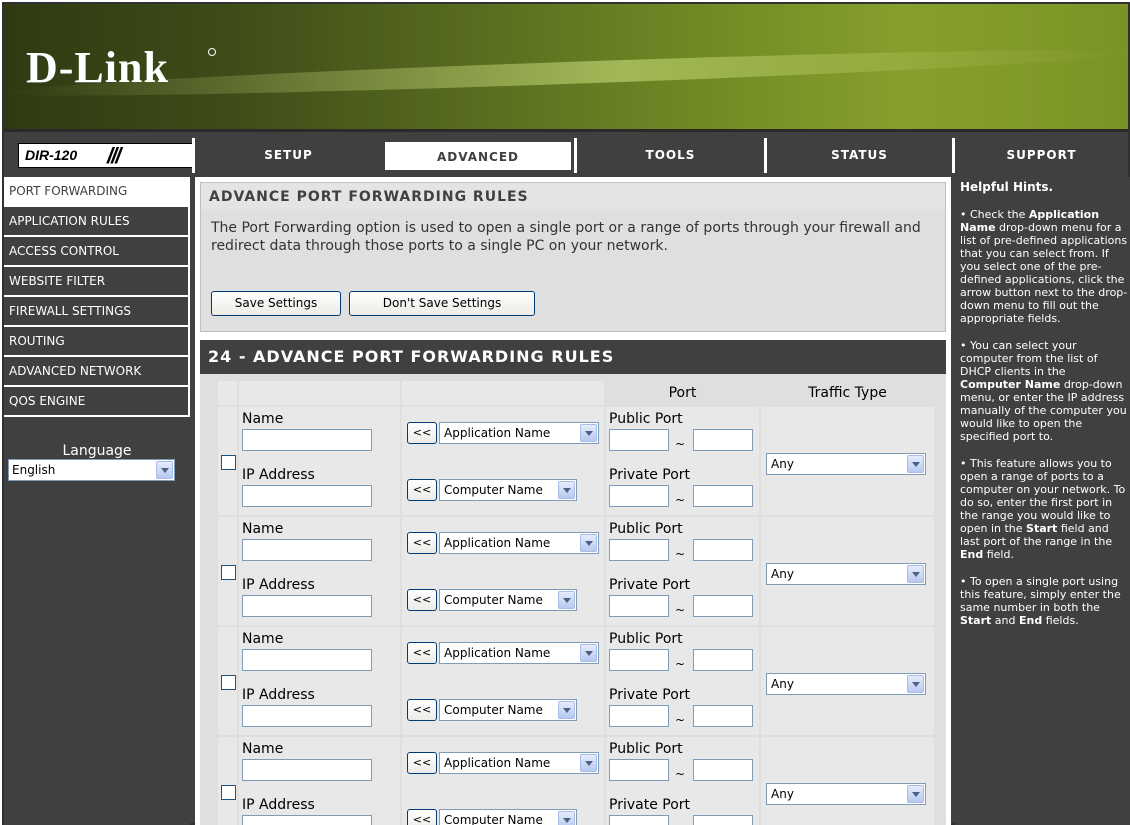 The width and height of the screenshot is (1130, 825). Describe the element at coordinates (1040, 155) in the screenshot. I see `tab-support: SUPPORT` at that location.